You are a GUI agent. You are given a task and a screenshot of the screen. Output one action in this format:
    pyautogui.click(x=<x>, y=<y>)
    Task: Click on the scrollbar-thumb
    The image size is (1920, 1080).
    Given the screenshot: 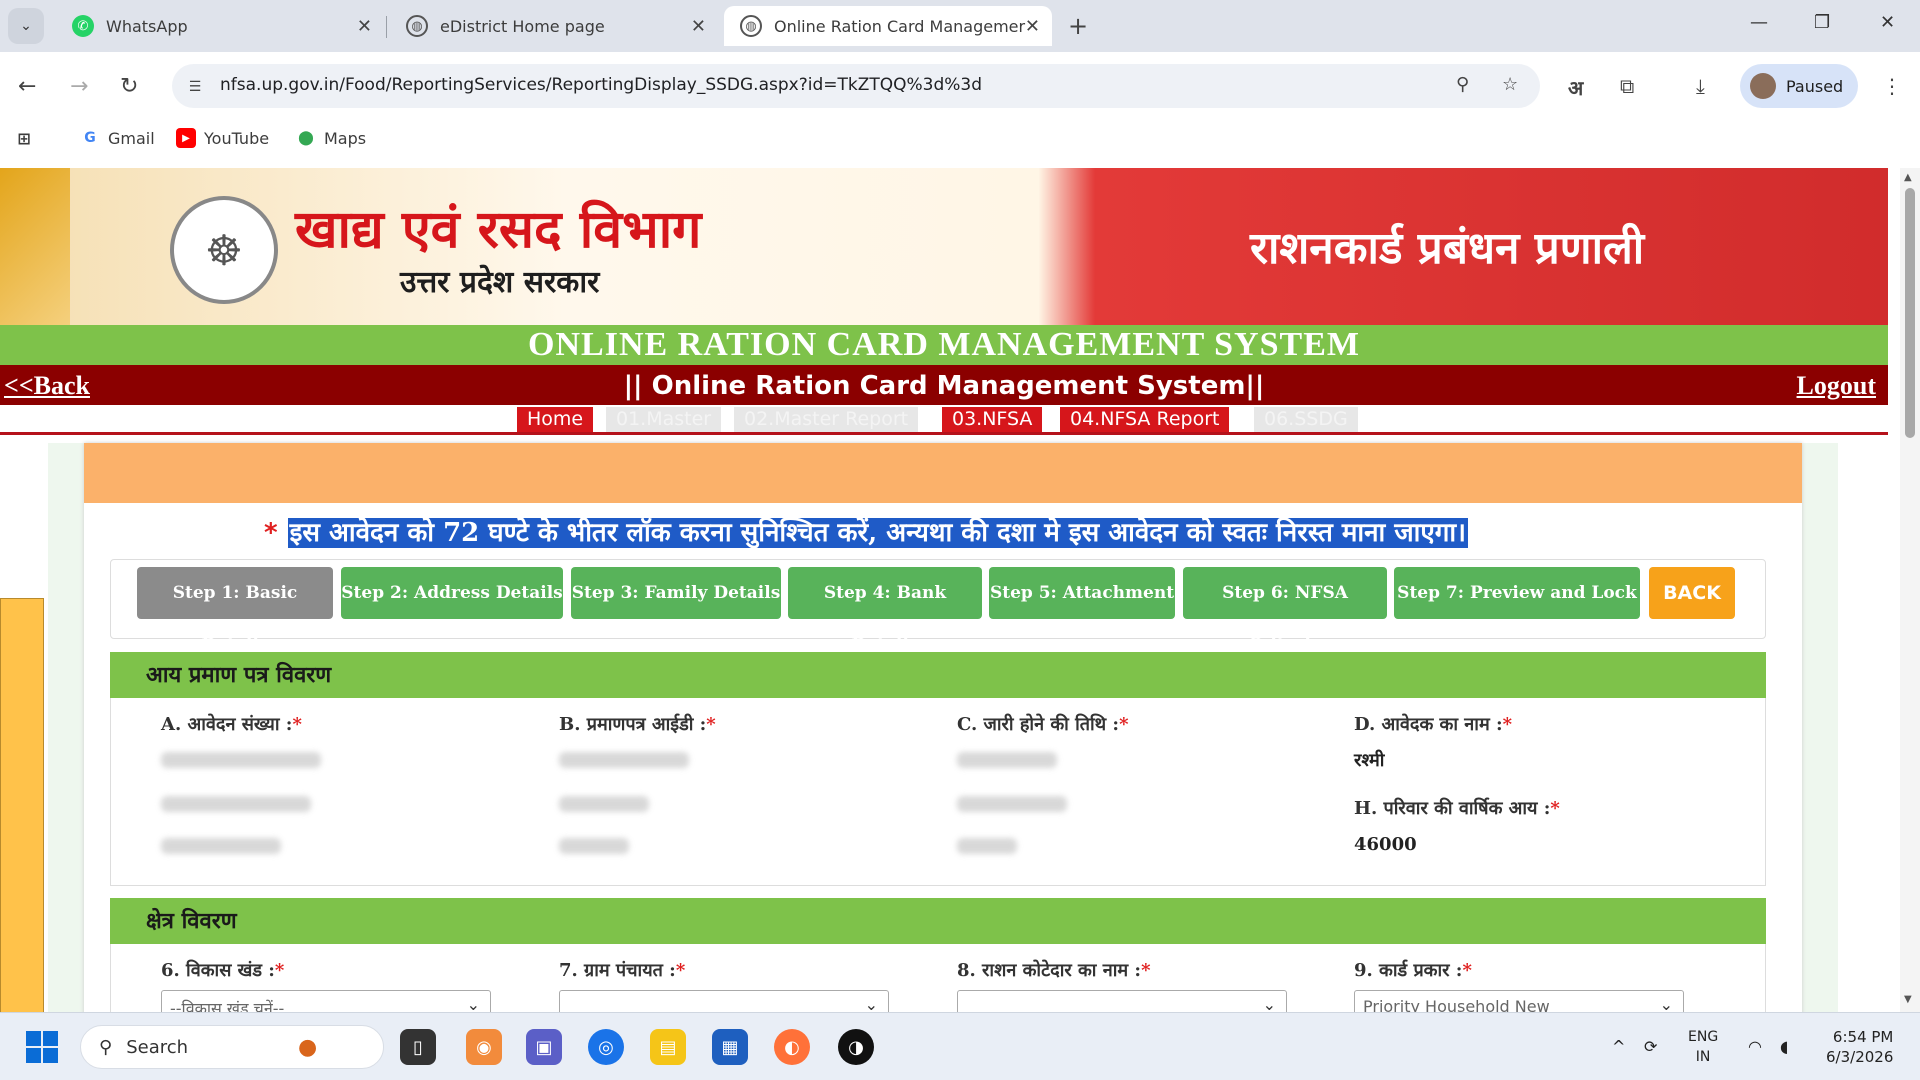 What is the action you would take?
    pyautogui.click(x=1910, y=313)
    